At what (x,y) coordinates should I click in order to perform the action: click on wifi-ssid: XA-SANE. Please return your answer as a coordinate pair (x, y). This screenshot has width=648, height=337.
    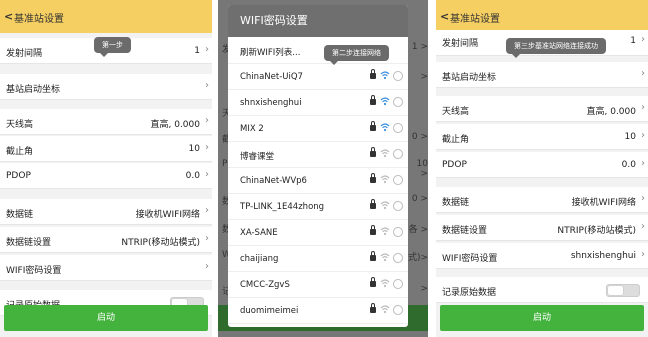
    Looking at the image, I should click on (259, 233).